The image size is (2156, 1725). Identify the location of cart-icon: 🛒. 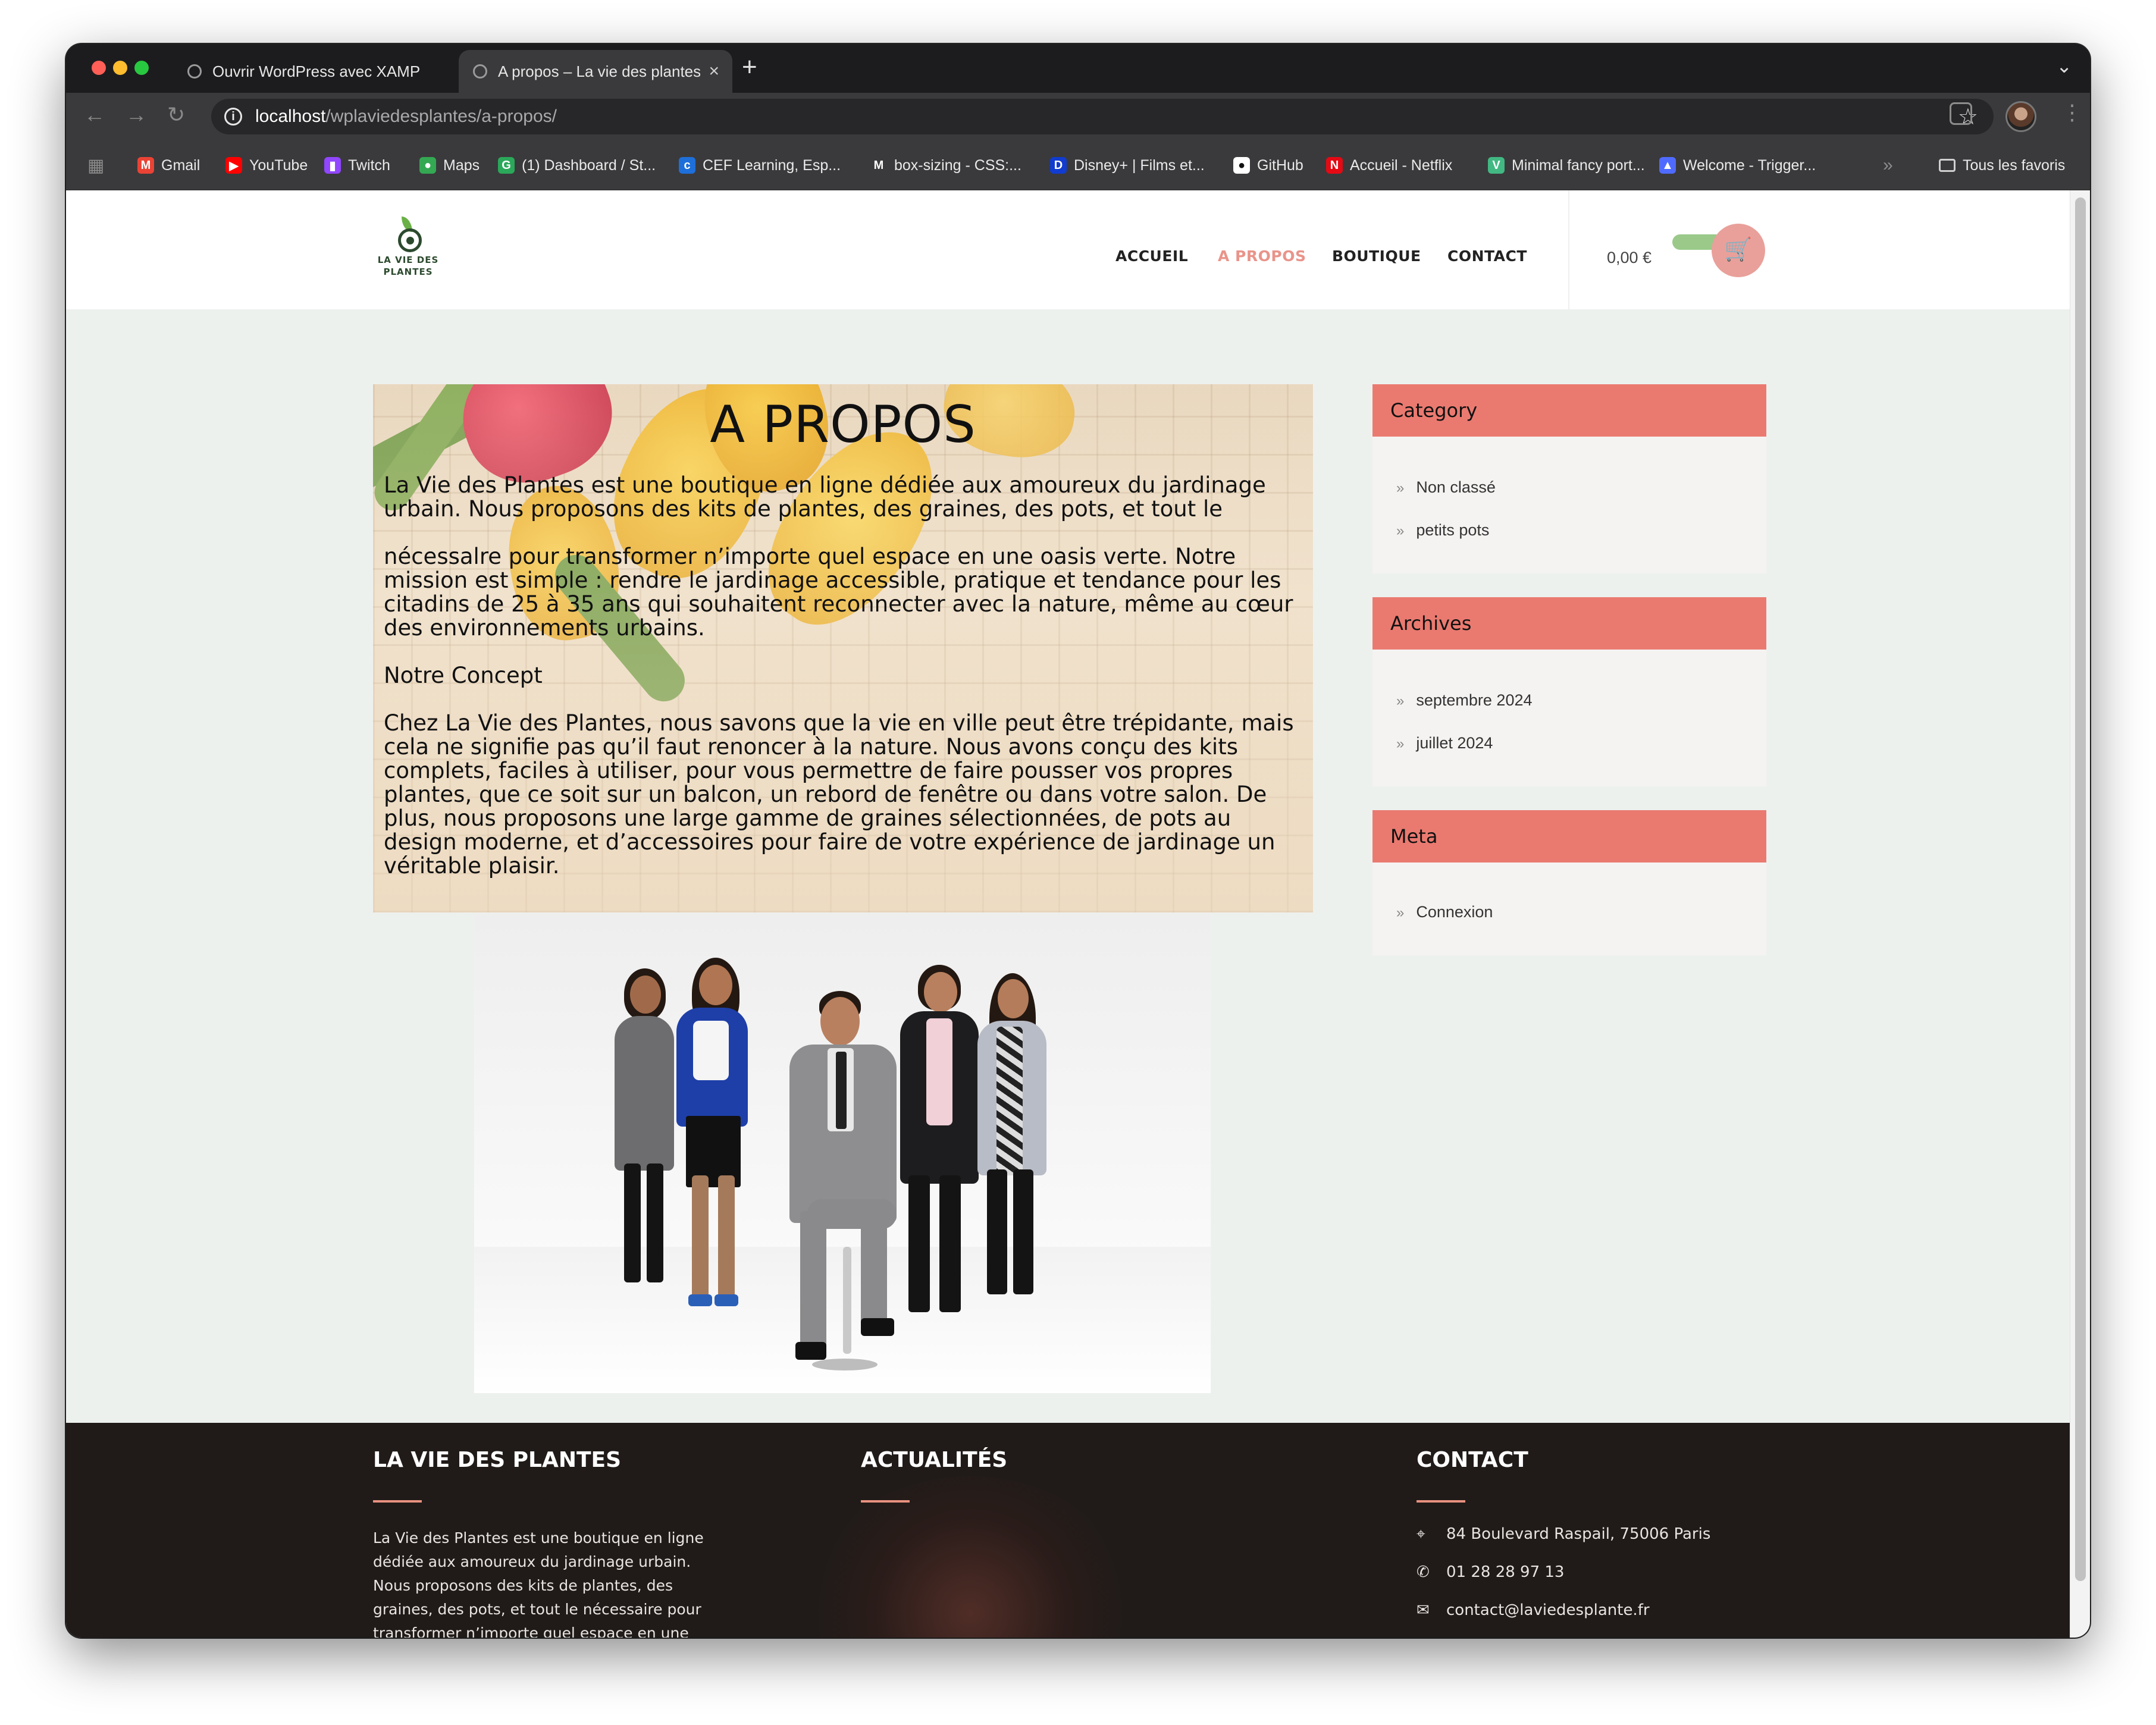
(1738, 250).